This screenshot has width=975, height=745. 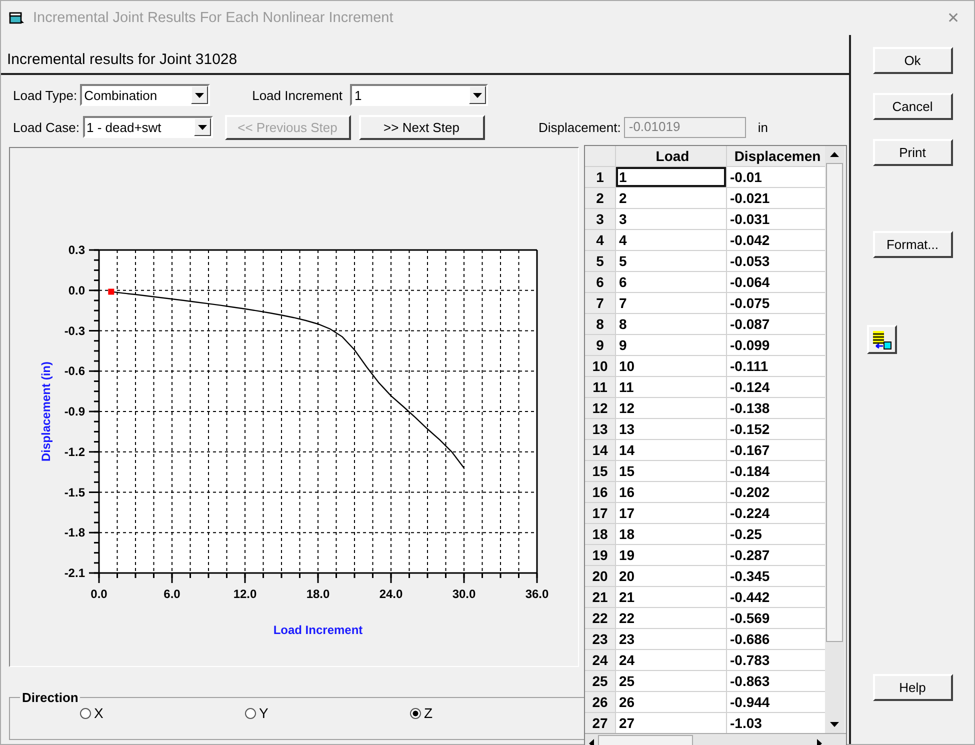 What do you see at coordinates (912, 152) in the screenshot?
I see `print-button: Print` at bounding box center [912, 152].